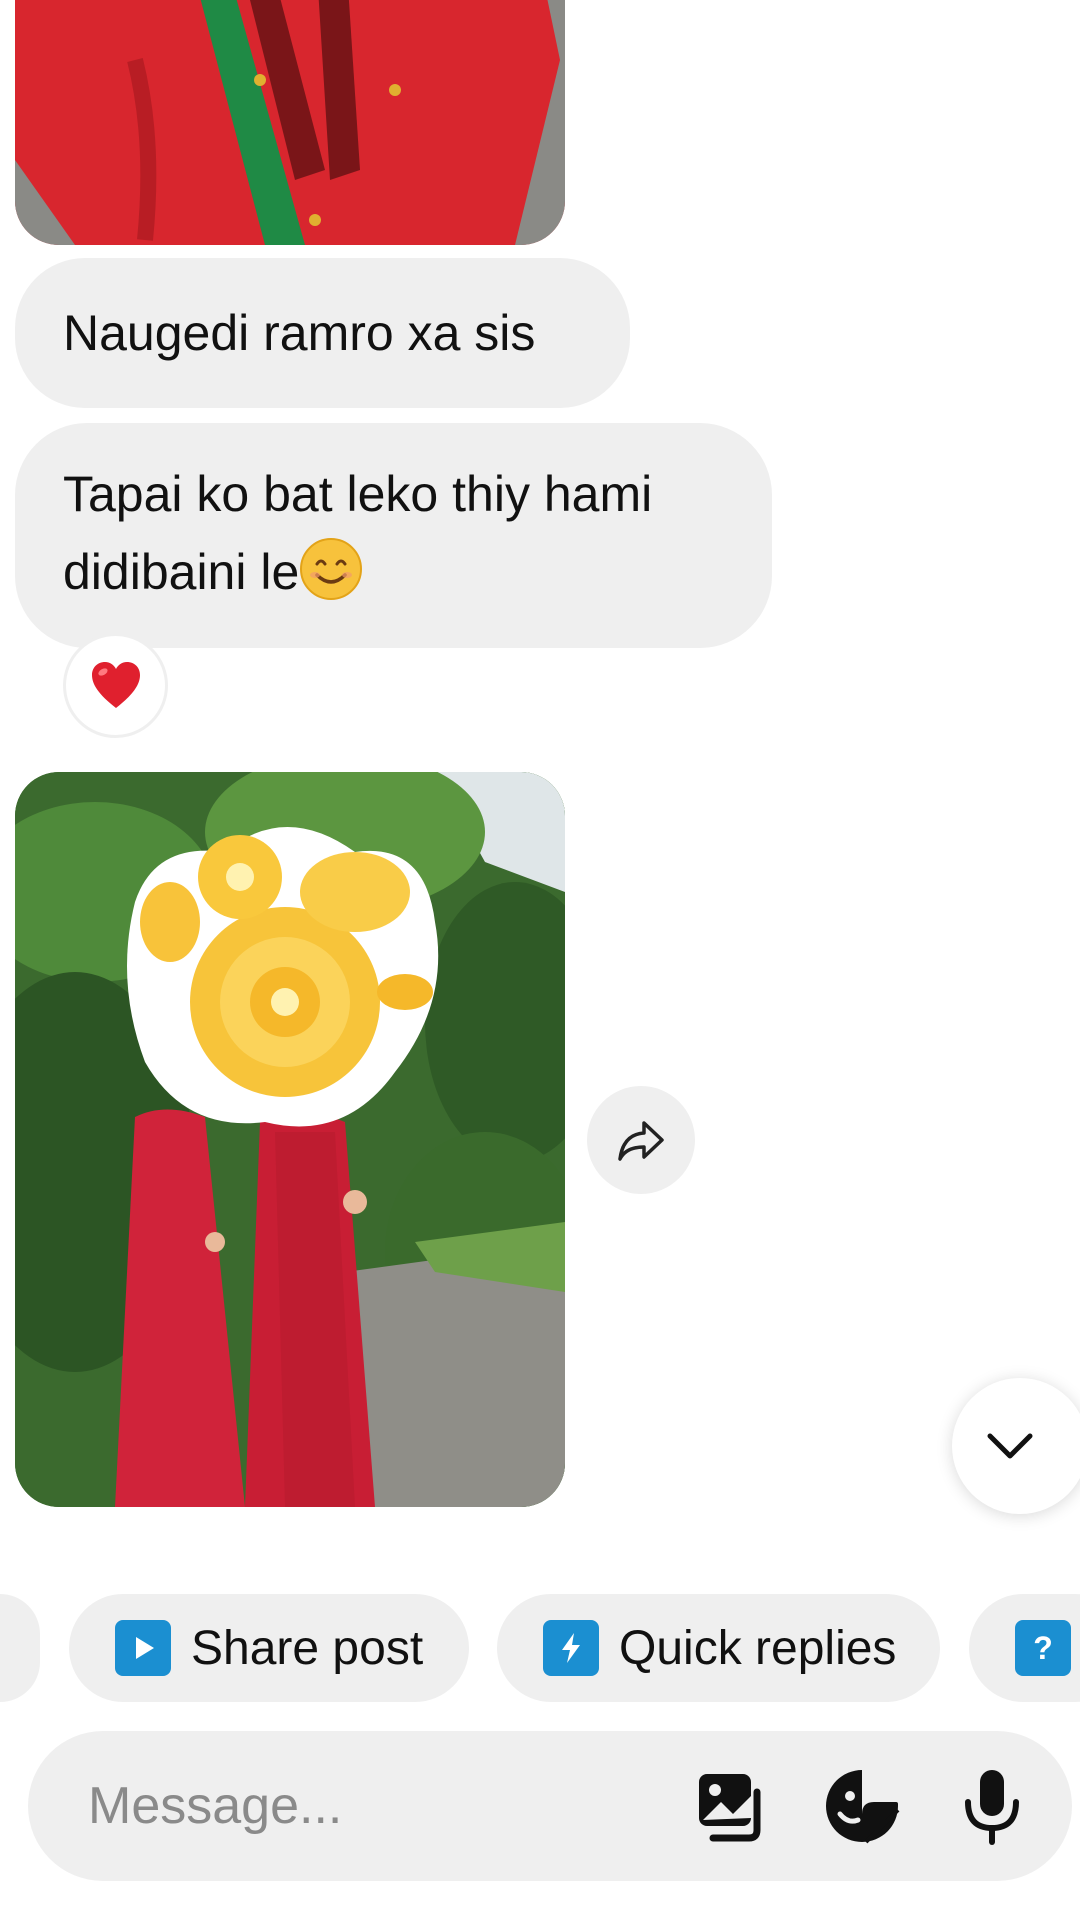 This screenshot has width=1080, height=1920. What do you see at coordinates (299, 333) in the screenshot?
I see `message-text: Naugedi ramro xa sis` at bounding box center [299, 333].